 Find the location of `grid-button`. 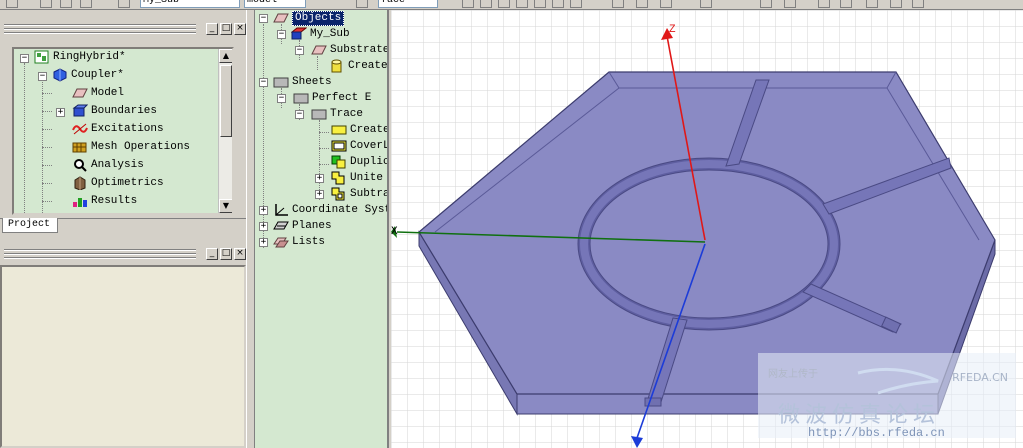

grid-button is located at coordinates (766, 4).